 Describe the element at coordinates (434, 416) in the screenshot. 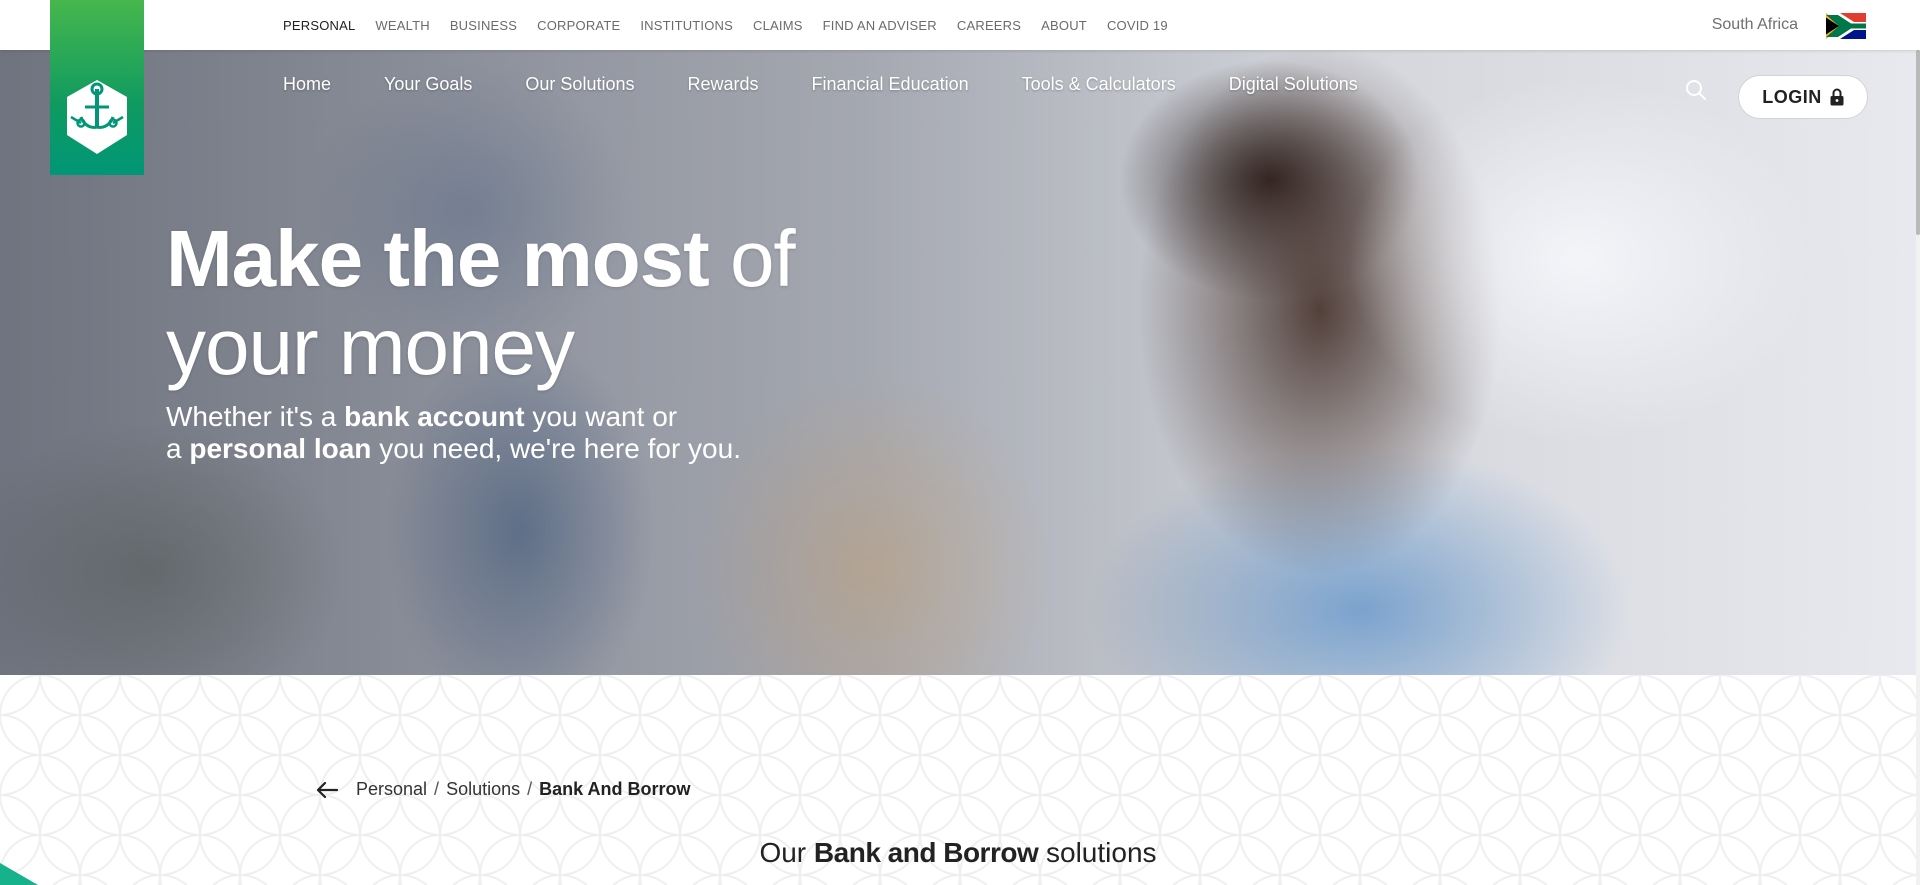

I see `sub-1-bold: bank account` at that location.